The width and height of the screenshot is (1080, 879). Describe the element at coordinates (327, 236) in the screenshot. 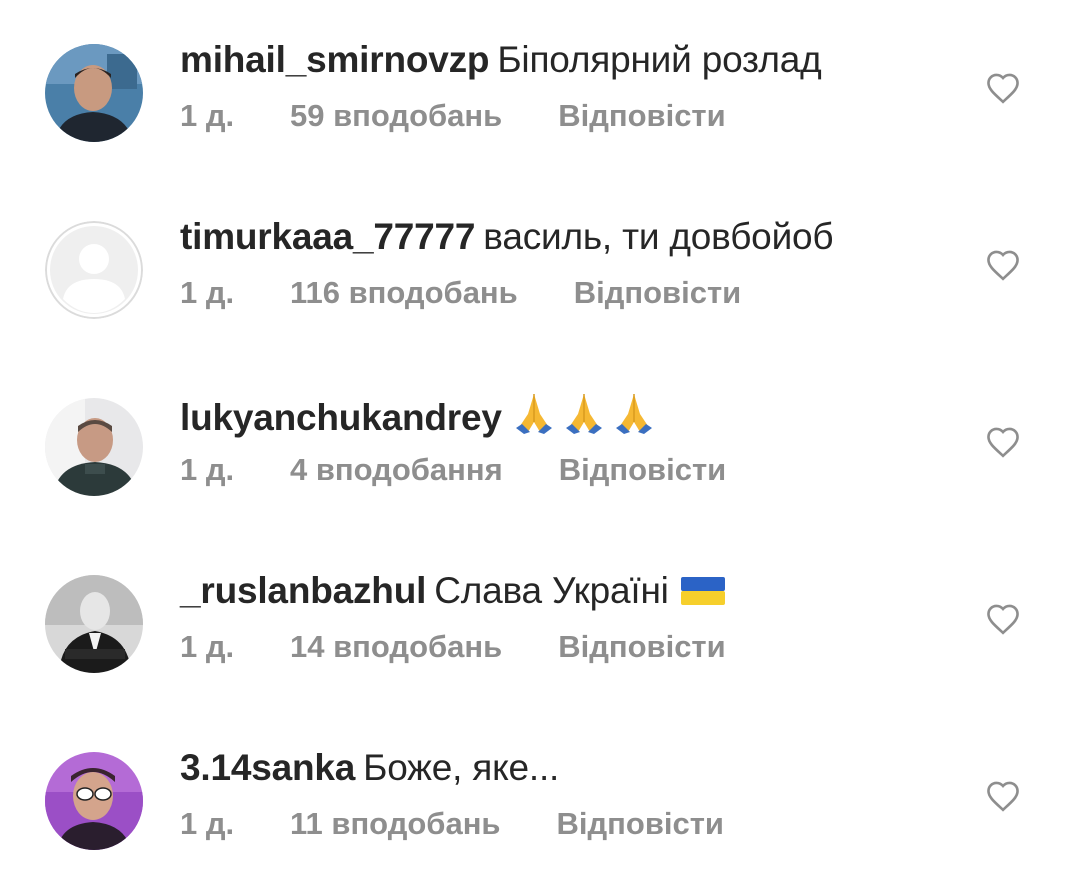

I see `comment-username: timurkaaa_77777` at that location.